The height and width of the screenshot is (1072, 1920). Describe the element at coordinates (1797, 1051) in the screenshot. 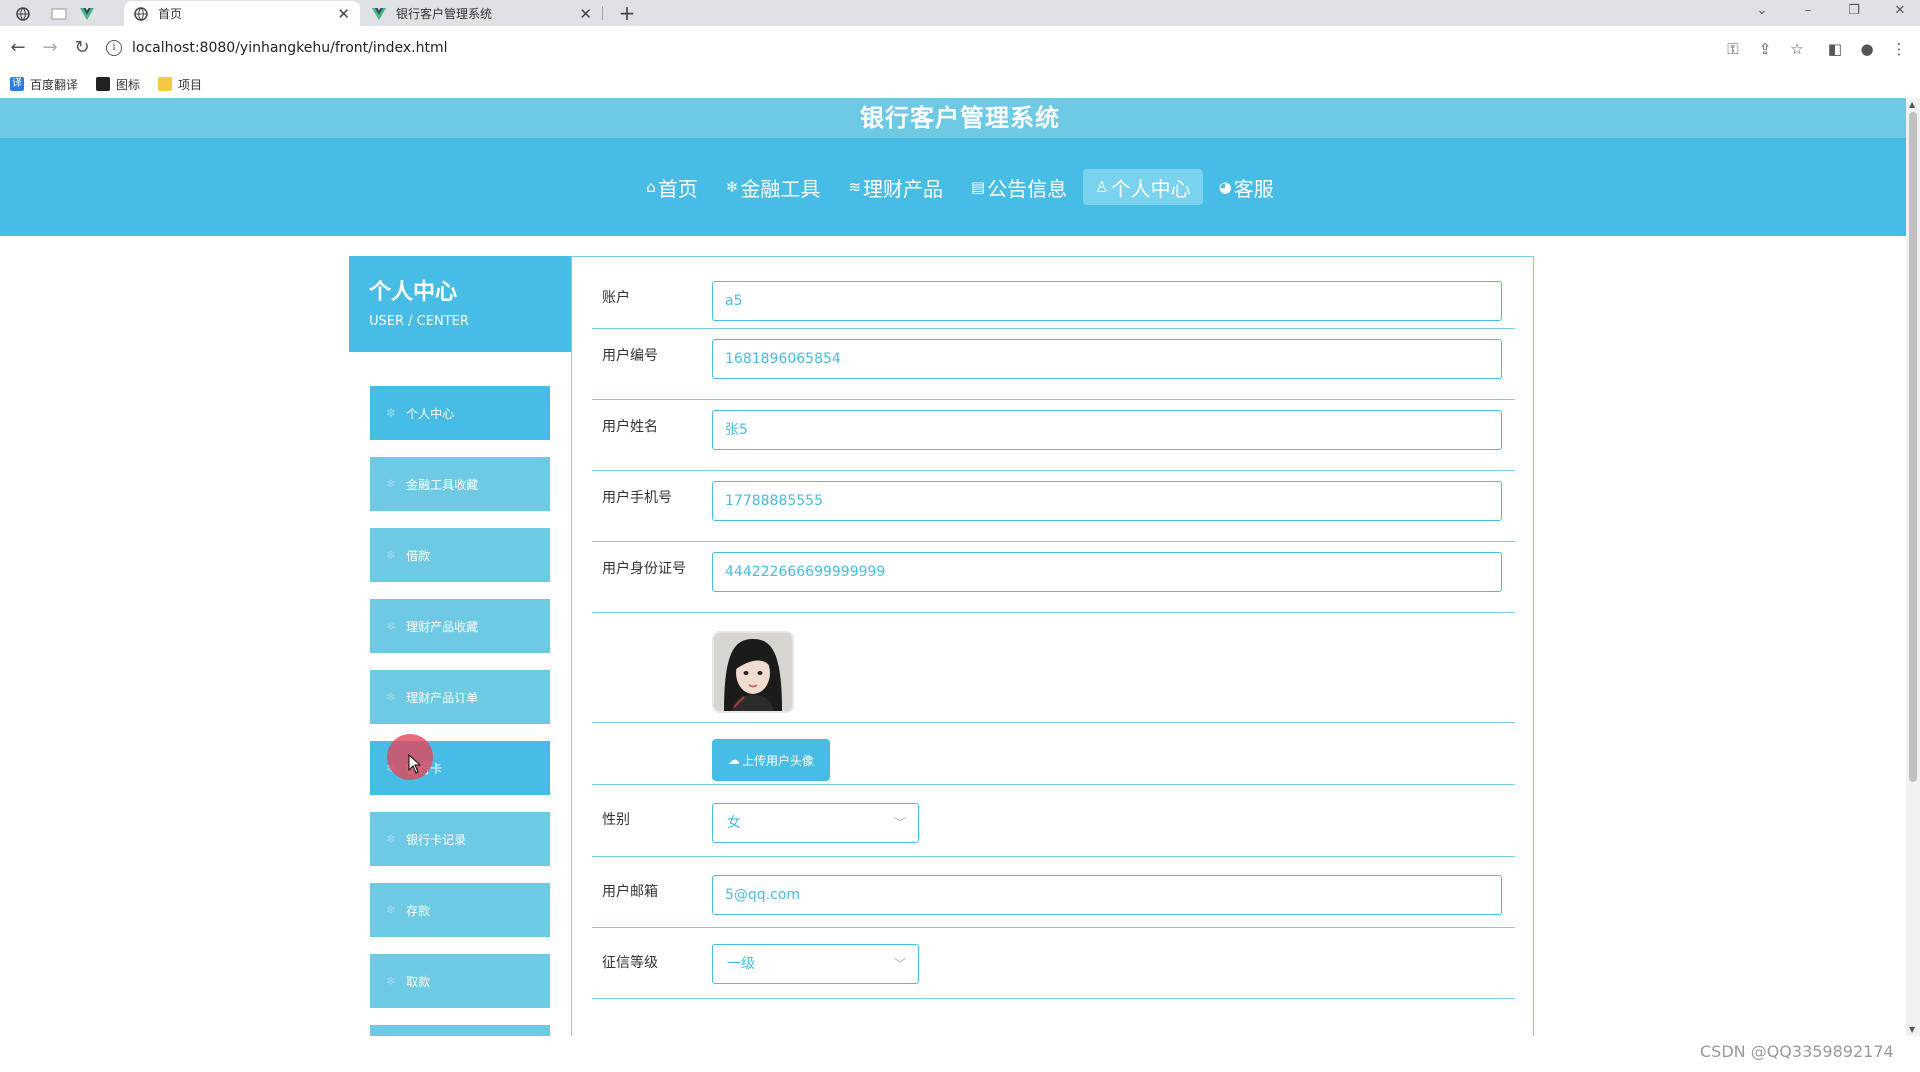

I see `watermark: CSDN @QQ3359892174` at that location.